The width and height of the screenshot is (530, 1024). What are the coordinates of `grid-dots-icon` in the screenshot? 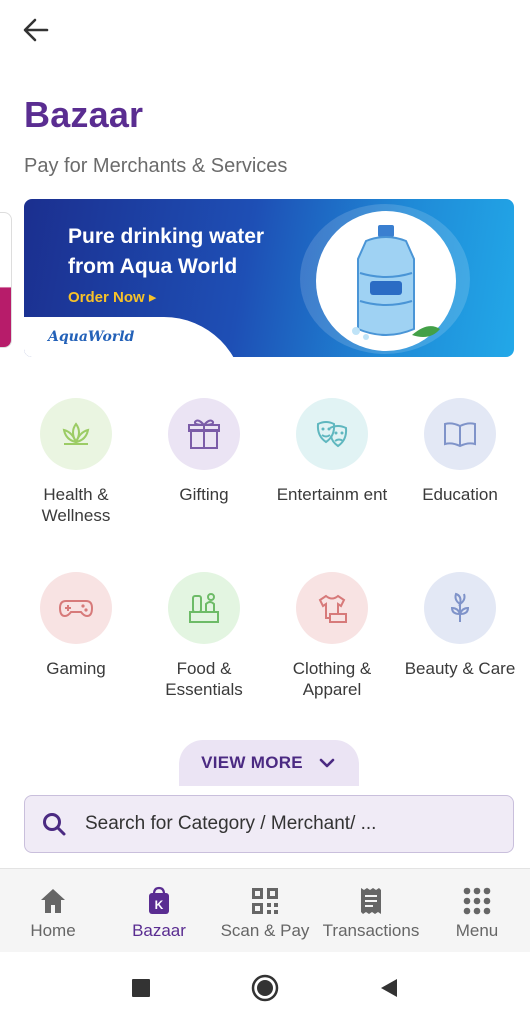 It's located at (477, 901).